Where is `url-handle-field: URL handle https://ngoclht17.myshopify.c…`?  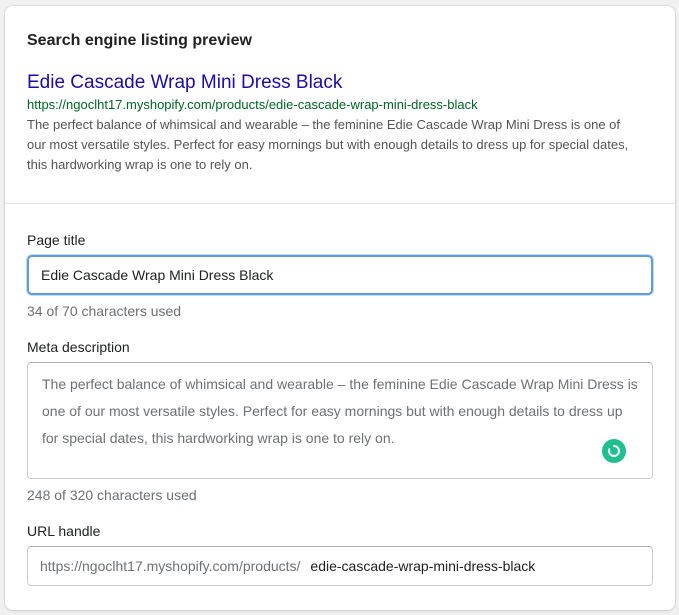
url-handle-field: URL handle https://ngoclht17.myshopify.c… is located at coordinates (340, 553).